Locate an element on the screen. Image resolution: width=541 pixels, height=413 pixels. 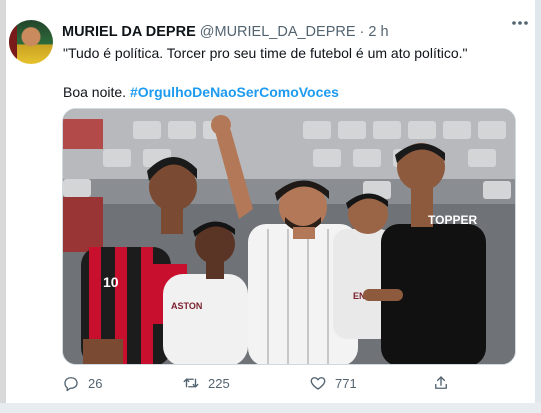
tweet-timestamp: 2 h is located at coordinates (378, 32).